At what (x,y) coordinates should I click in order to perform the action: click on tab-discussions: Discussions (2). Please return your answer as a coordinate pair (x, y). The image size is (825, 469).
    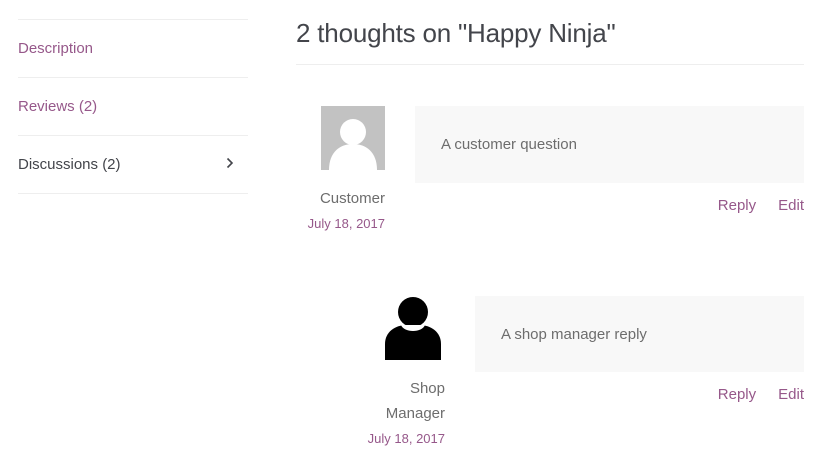
    Looking at the image, I should click on (133, 165).